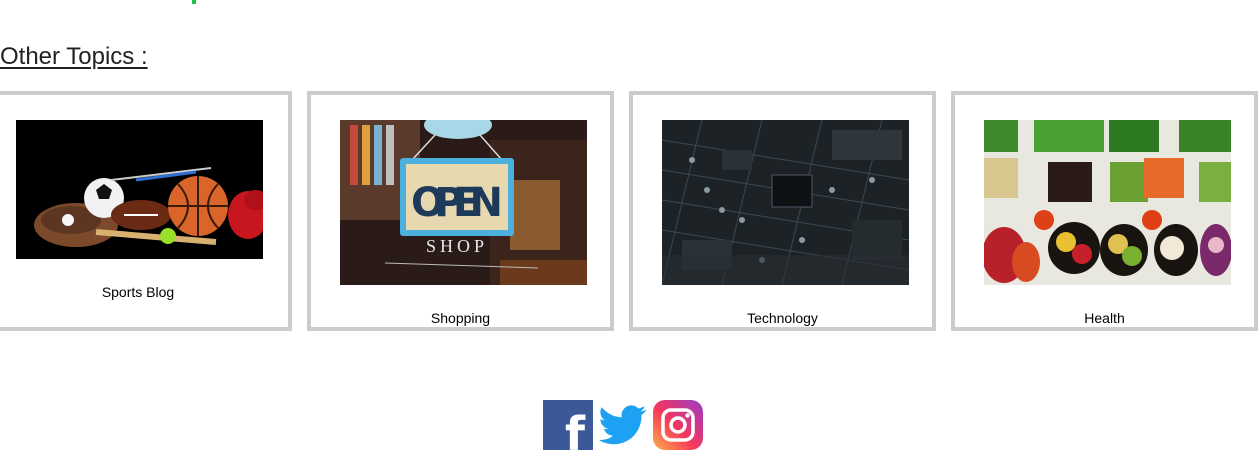 The height and width of the screenshot is (455, 1259). I want to click on health-image, so click(1107, 202).